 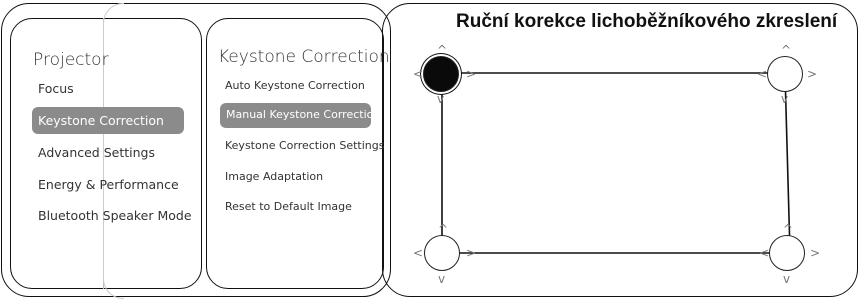 What do you see at coordinates (442, 253) in the screenshot?
I see `corner-handle-bottom-left` at bounding box center [442, 253].